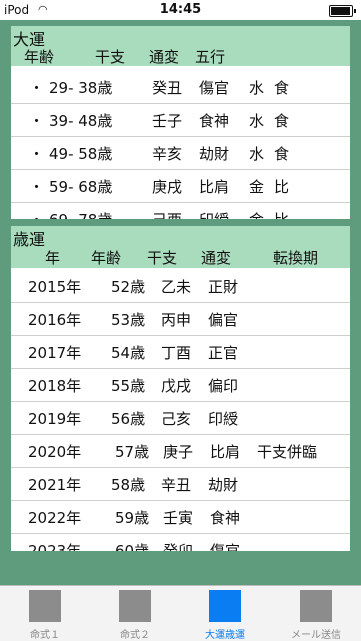 The height and width of the screenshot is (641, 361). What do you see at coordinates (81, 187) in the screenshot?
I see `taiun-age: 59- 68歳` at bounding box center [81, 187].